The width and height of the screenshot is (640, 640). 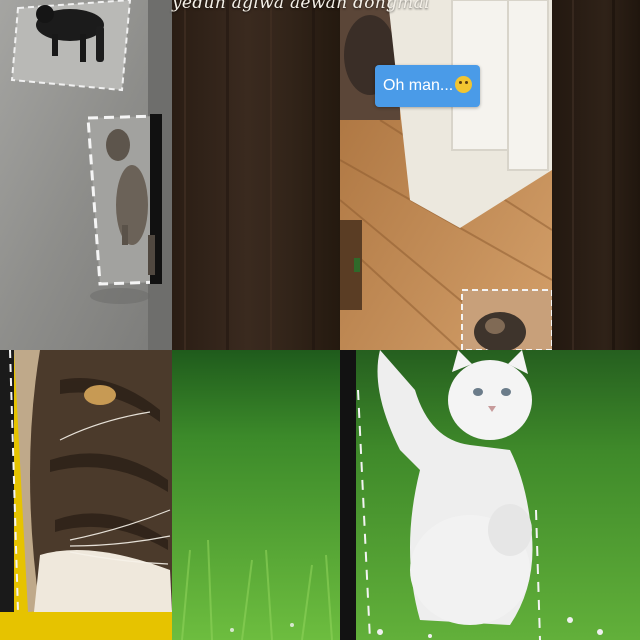 I want to click on tile-tabby-cat-closeup, so click(x=86, y=495).